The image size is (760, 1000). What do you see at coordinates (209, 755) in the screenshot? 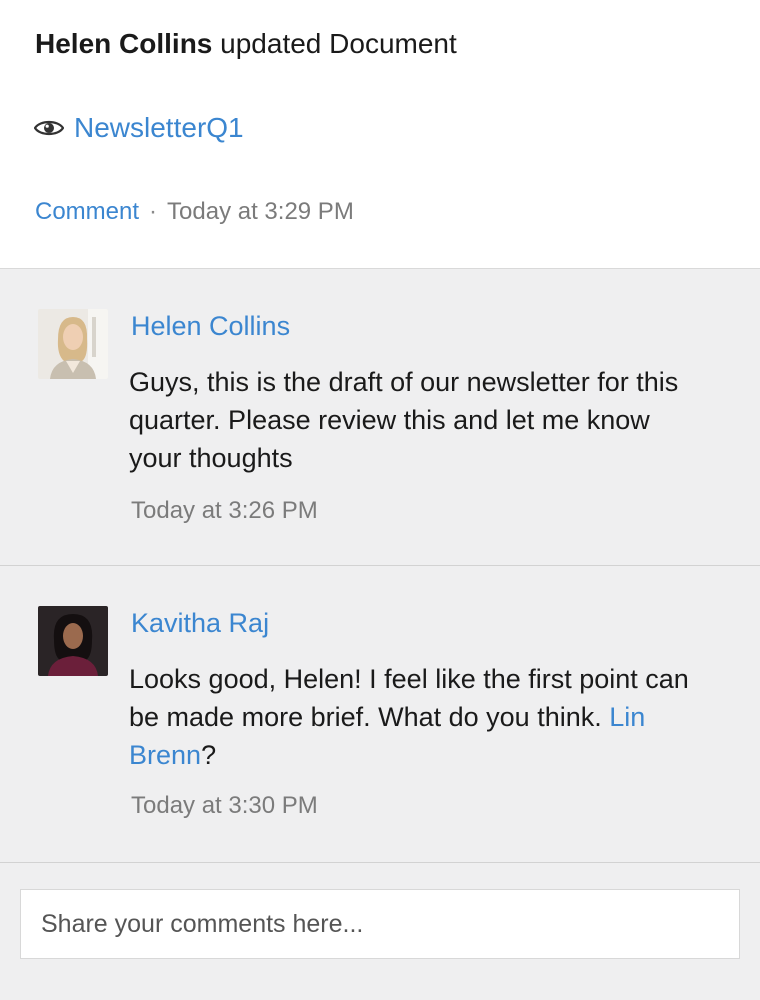
I see `comment-text-after: ?` at bounding box center [209, 755].